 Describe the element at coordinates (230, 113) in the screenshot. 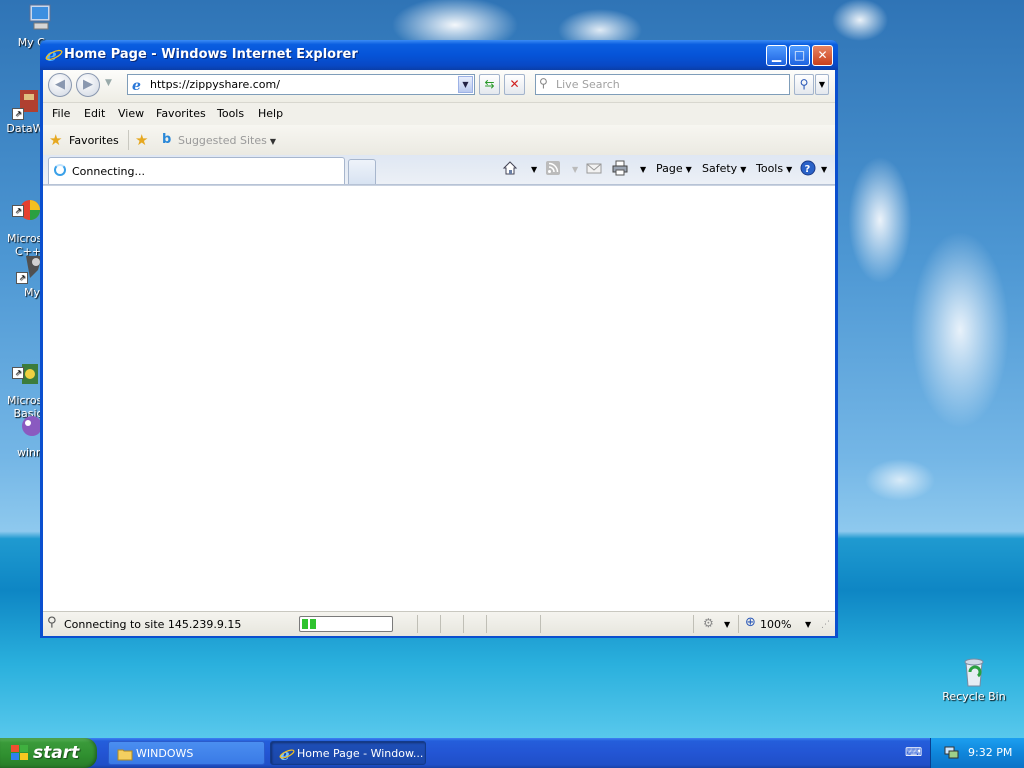

I see `menu-tools: Tools` at that location.